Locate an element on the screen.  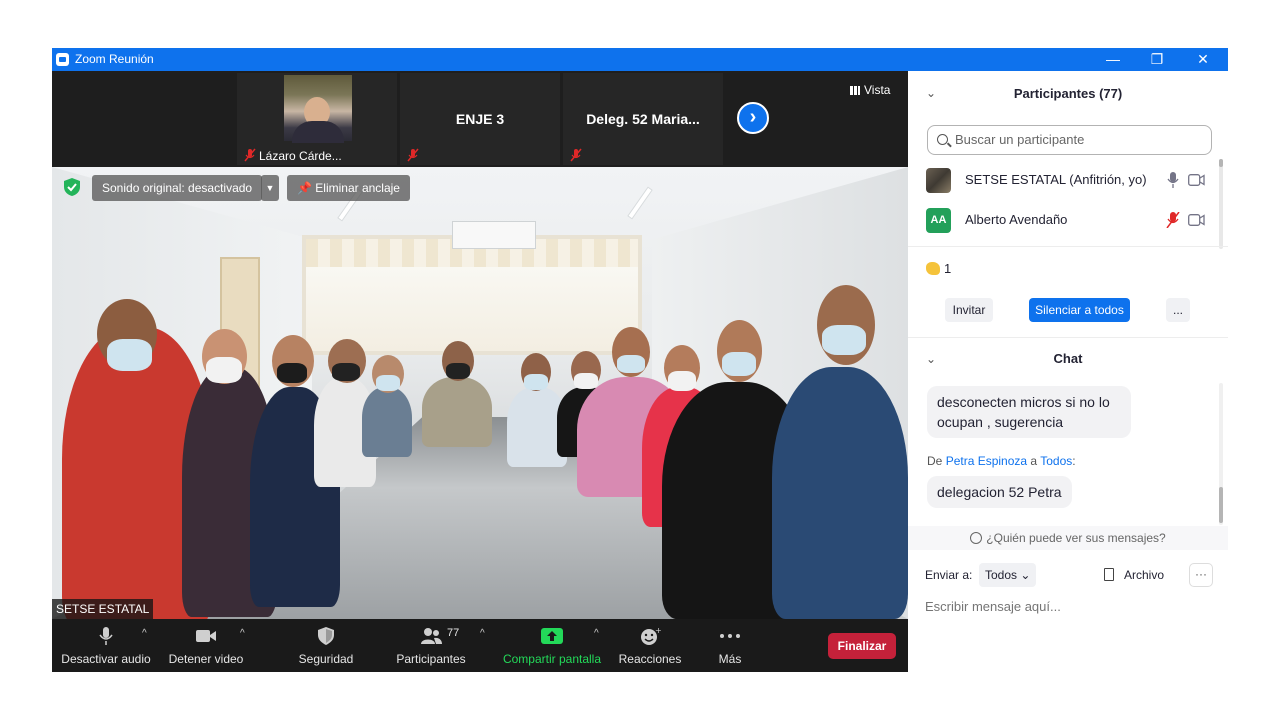
participants-header: ⌄ Participantes (77) is located at coordinates (1068, 94).